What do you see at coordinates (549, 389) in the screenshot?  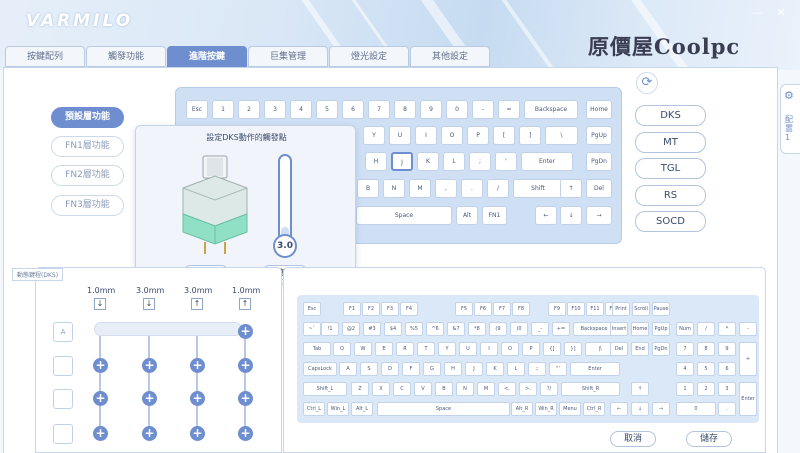 I see `key: ?/` at bounding box center [549, 389].